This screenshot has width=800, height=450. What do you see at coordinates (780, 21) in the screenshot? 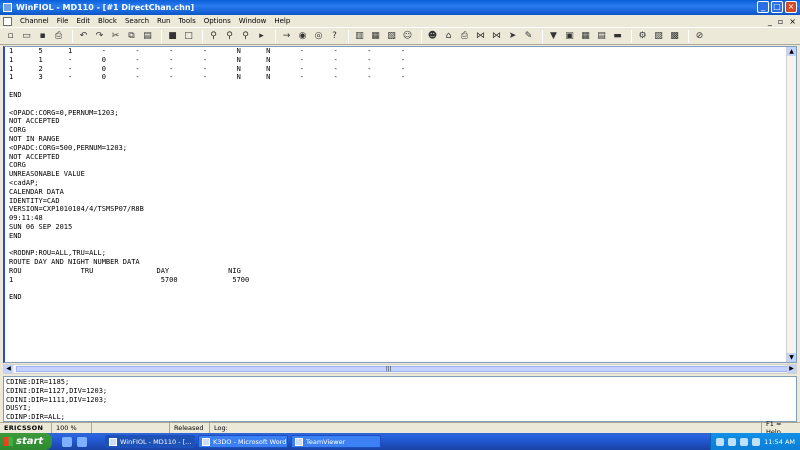
I see `mdi-restore-button: ▫` at bounding box center [780, 21].